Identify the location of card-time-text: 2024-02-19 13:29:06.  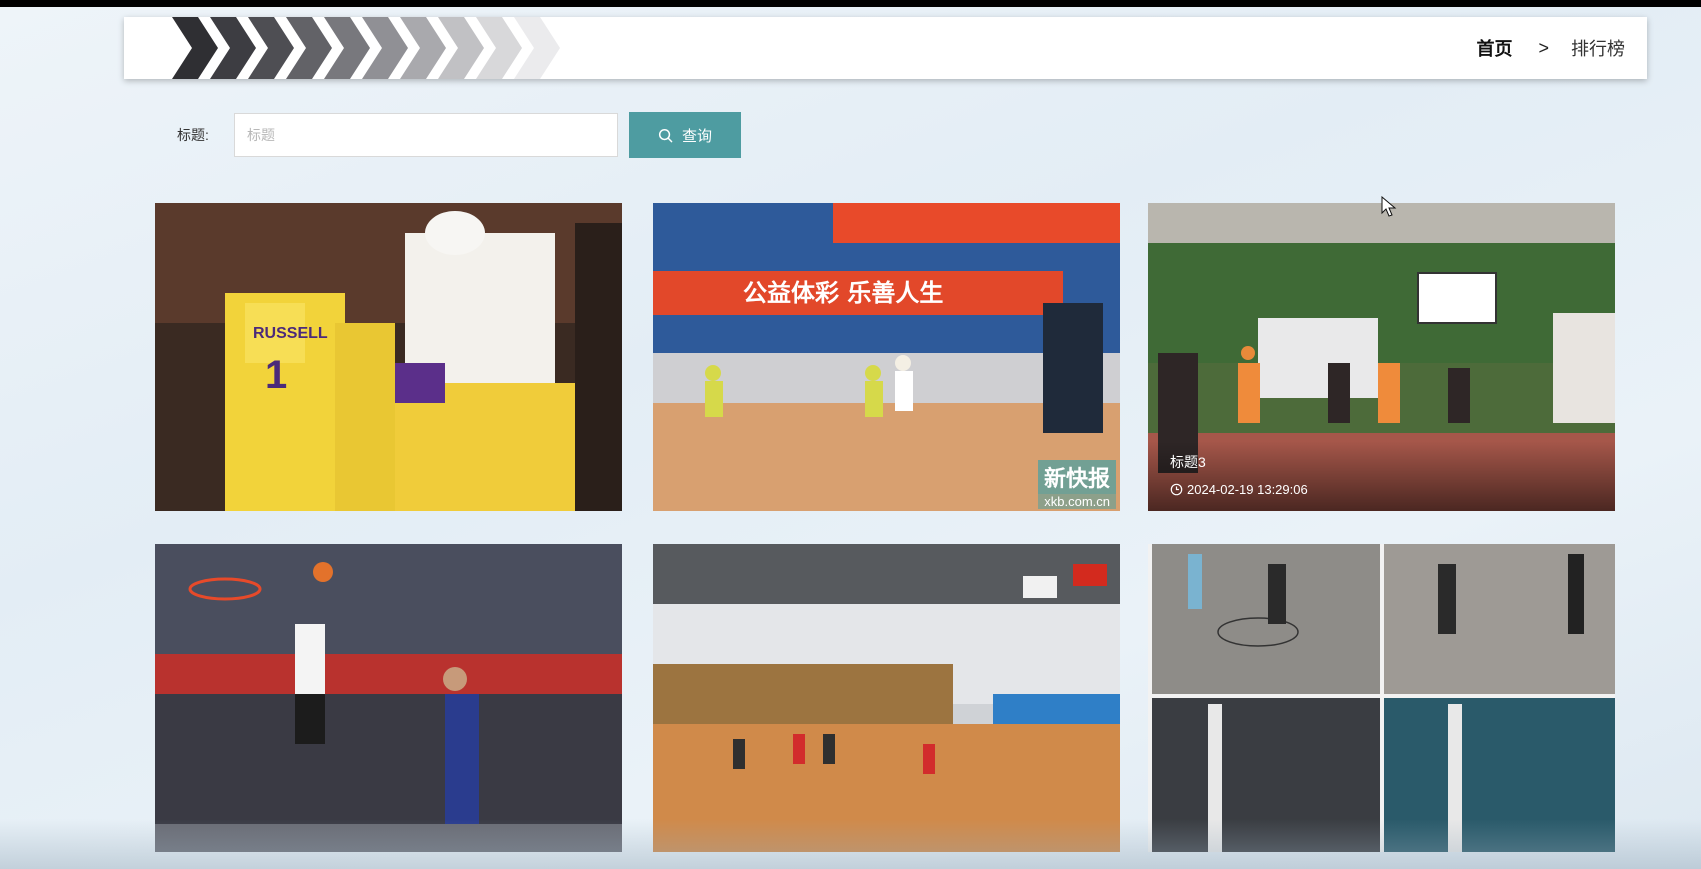
(1247, 489).